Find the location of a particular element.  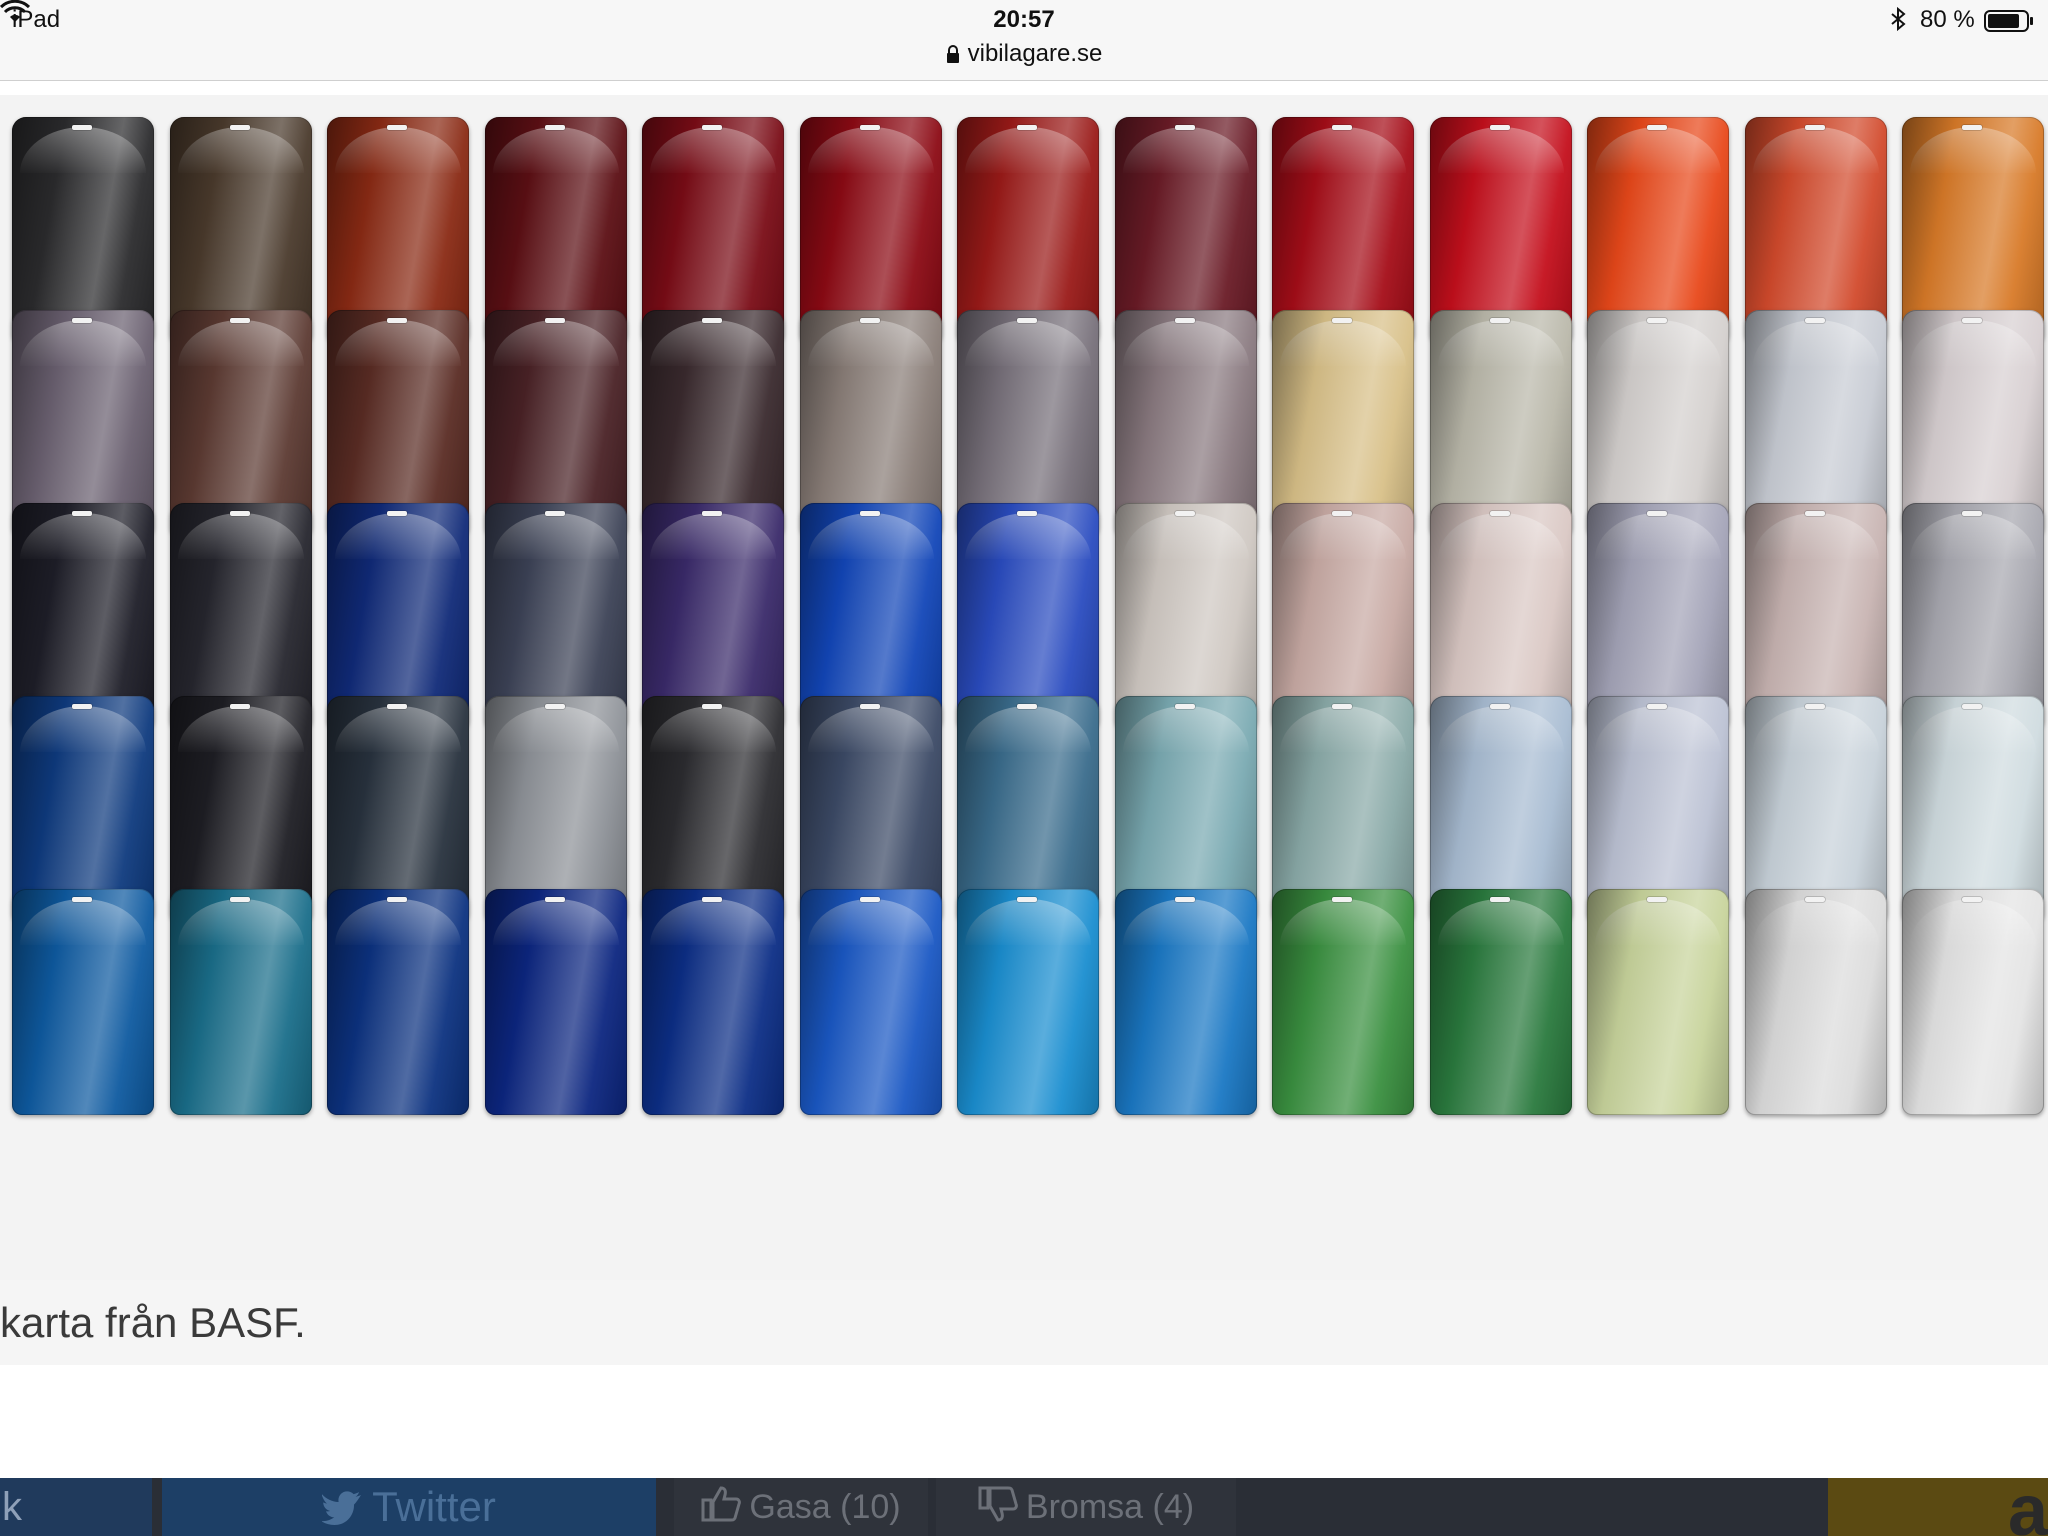

bromsa-vote-label: Bromsa (4) is located at coordinates (1110, 1507).